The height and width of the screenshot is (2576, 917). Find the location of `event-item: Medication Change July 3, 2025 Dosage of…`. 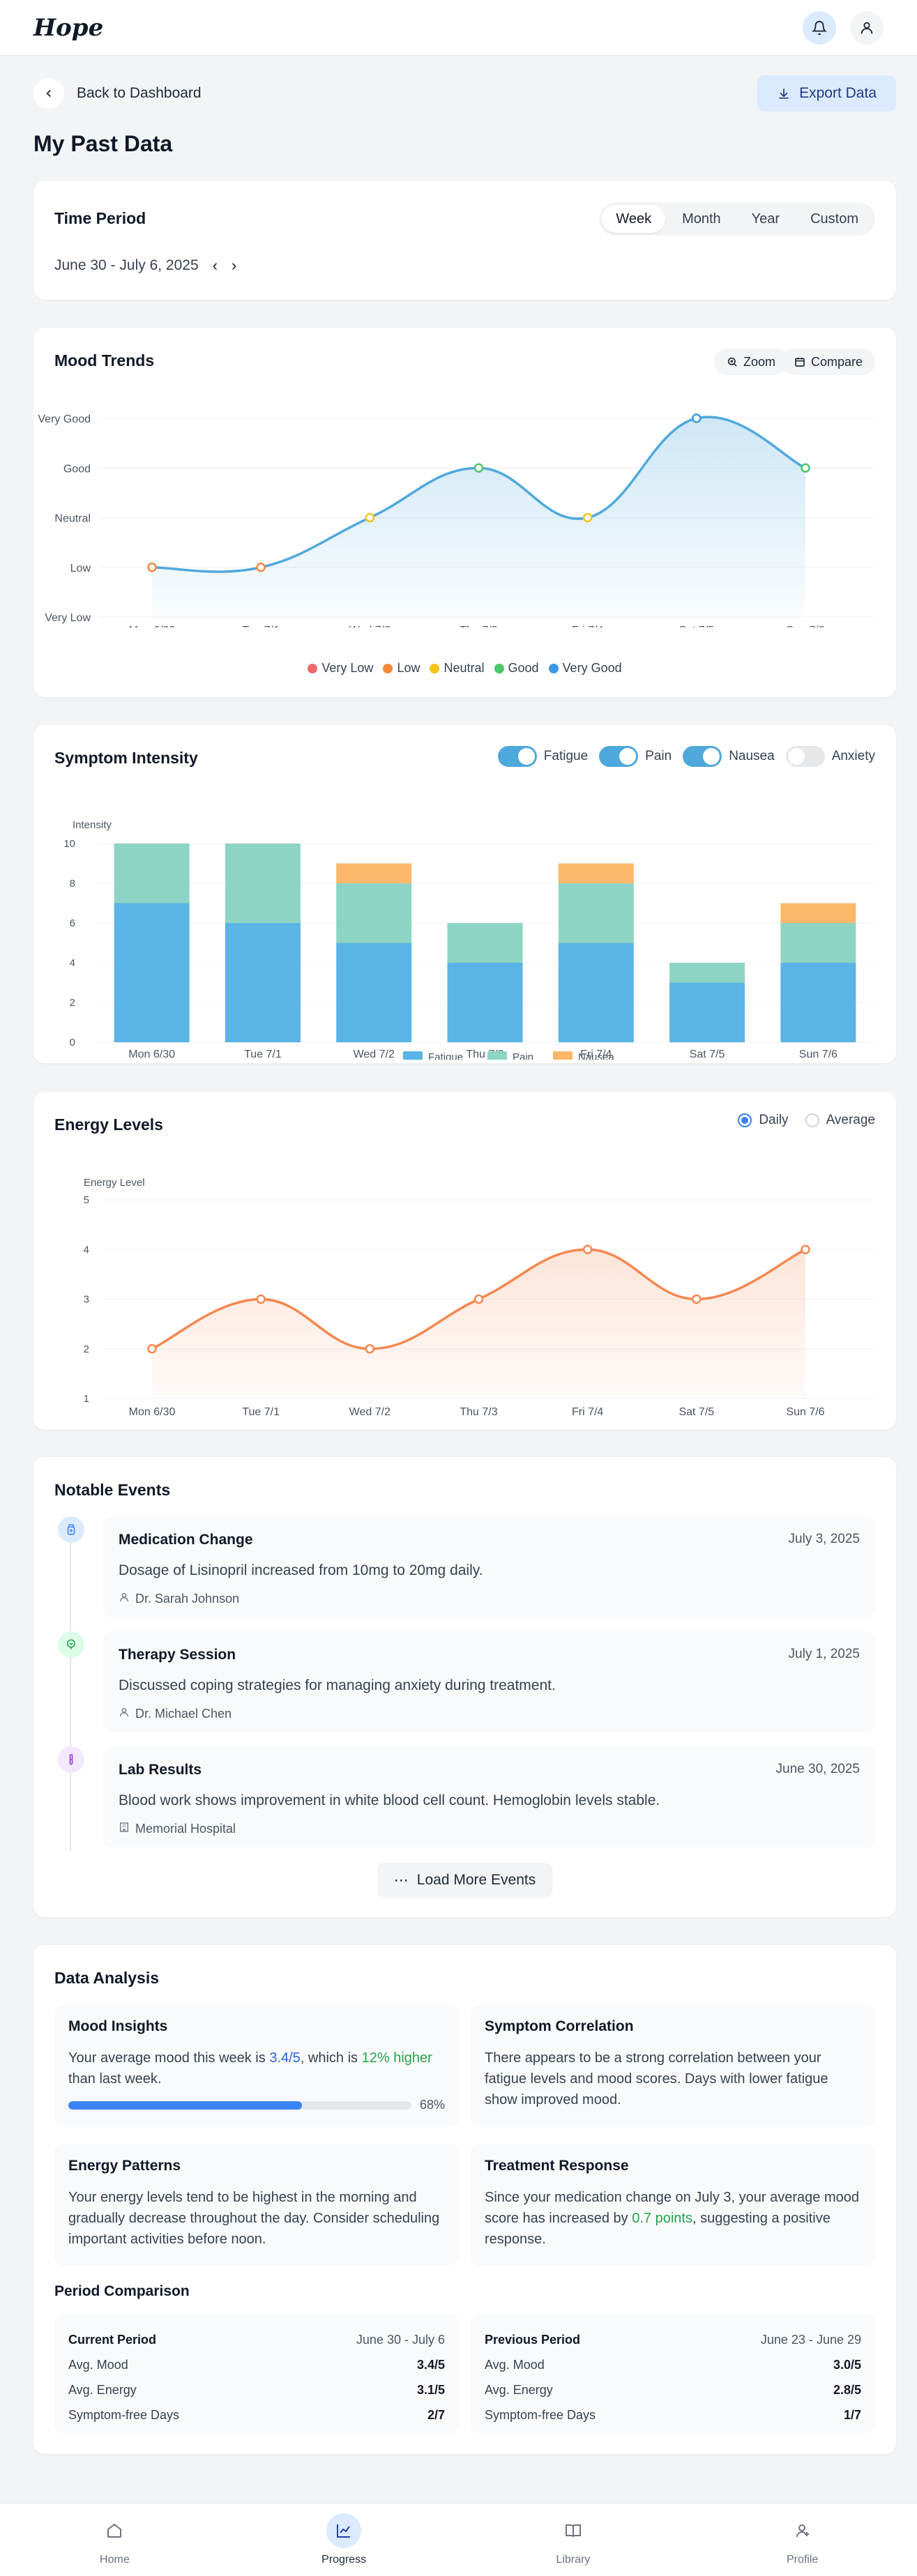

event-item: Medication Change July 3, 2025 Dosage of… is located at coordinates (465, 1567).